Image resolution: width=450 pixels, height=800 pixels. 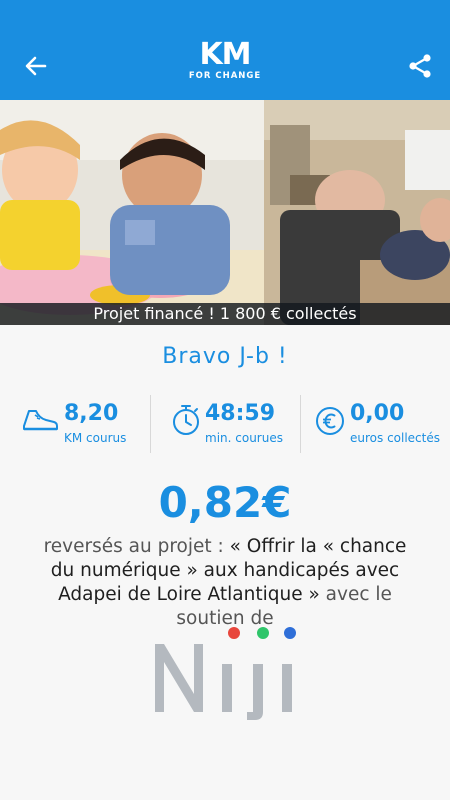 I want to click on stat-money: 0,00 euros collectés, so click(x=375, y=426).